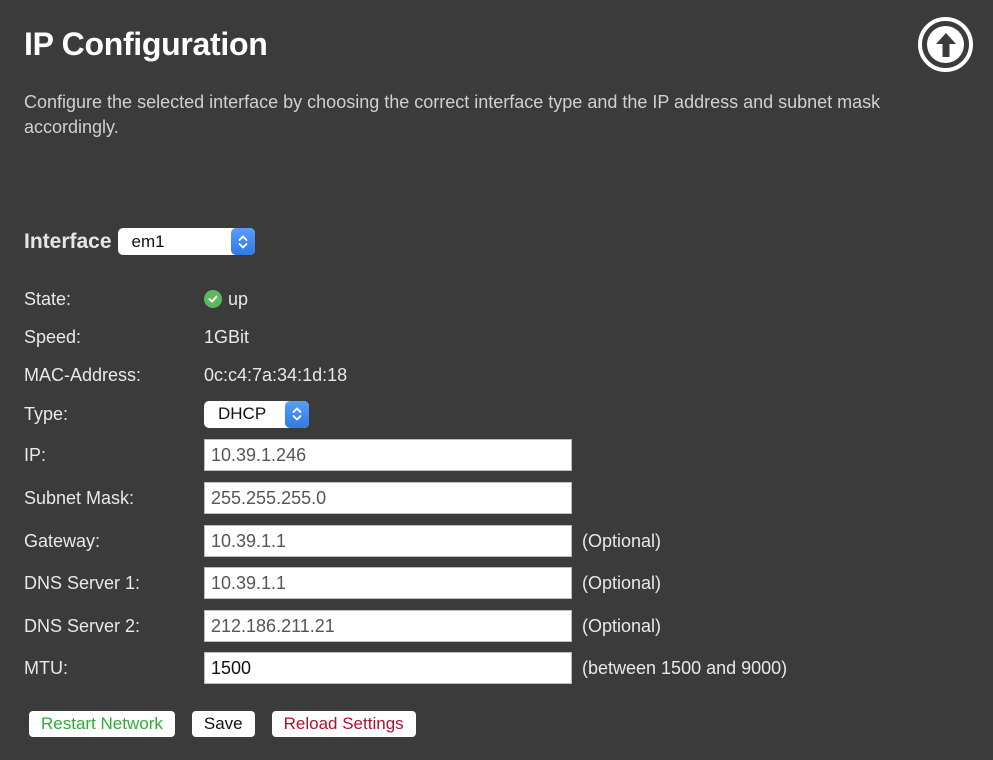  Describe the element at coordinates (242, 413) in the screenshot. I see `type-select-value: DHCP` at that location.